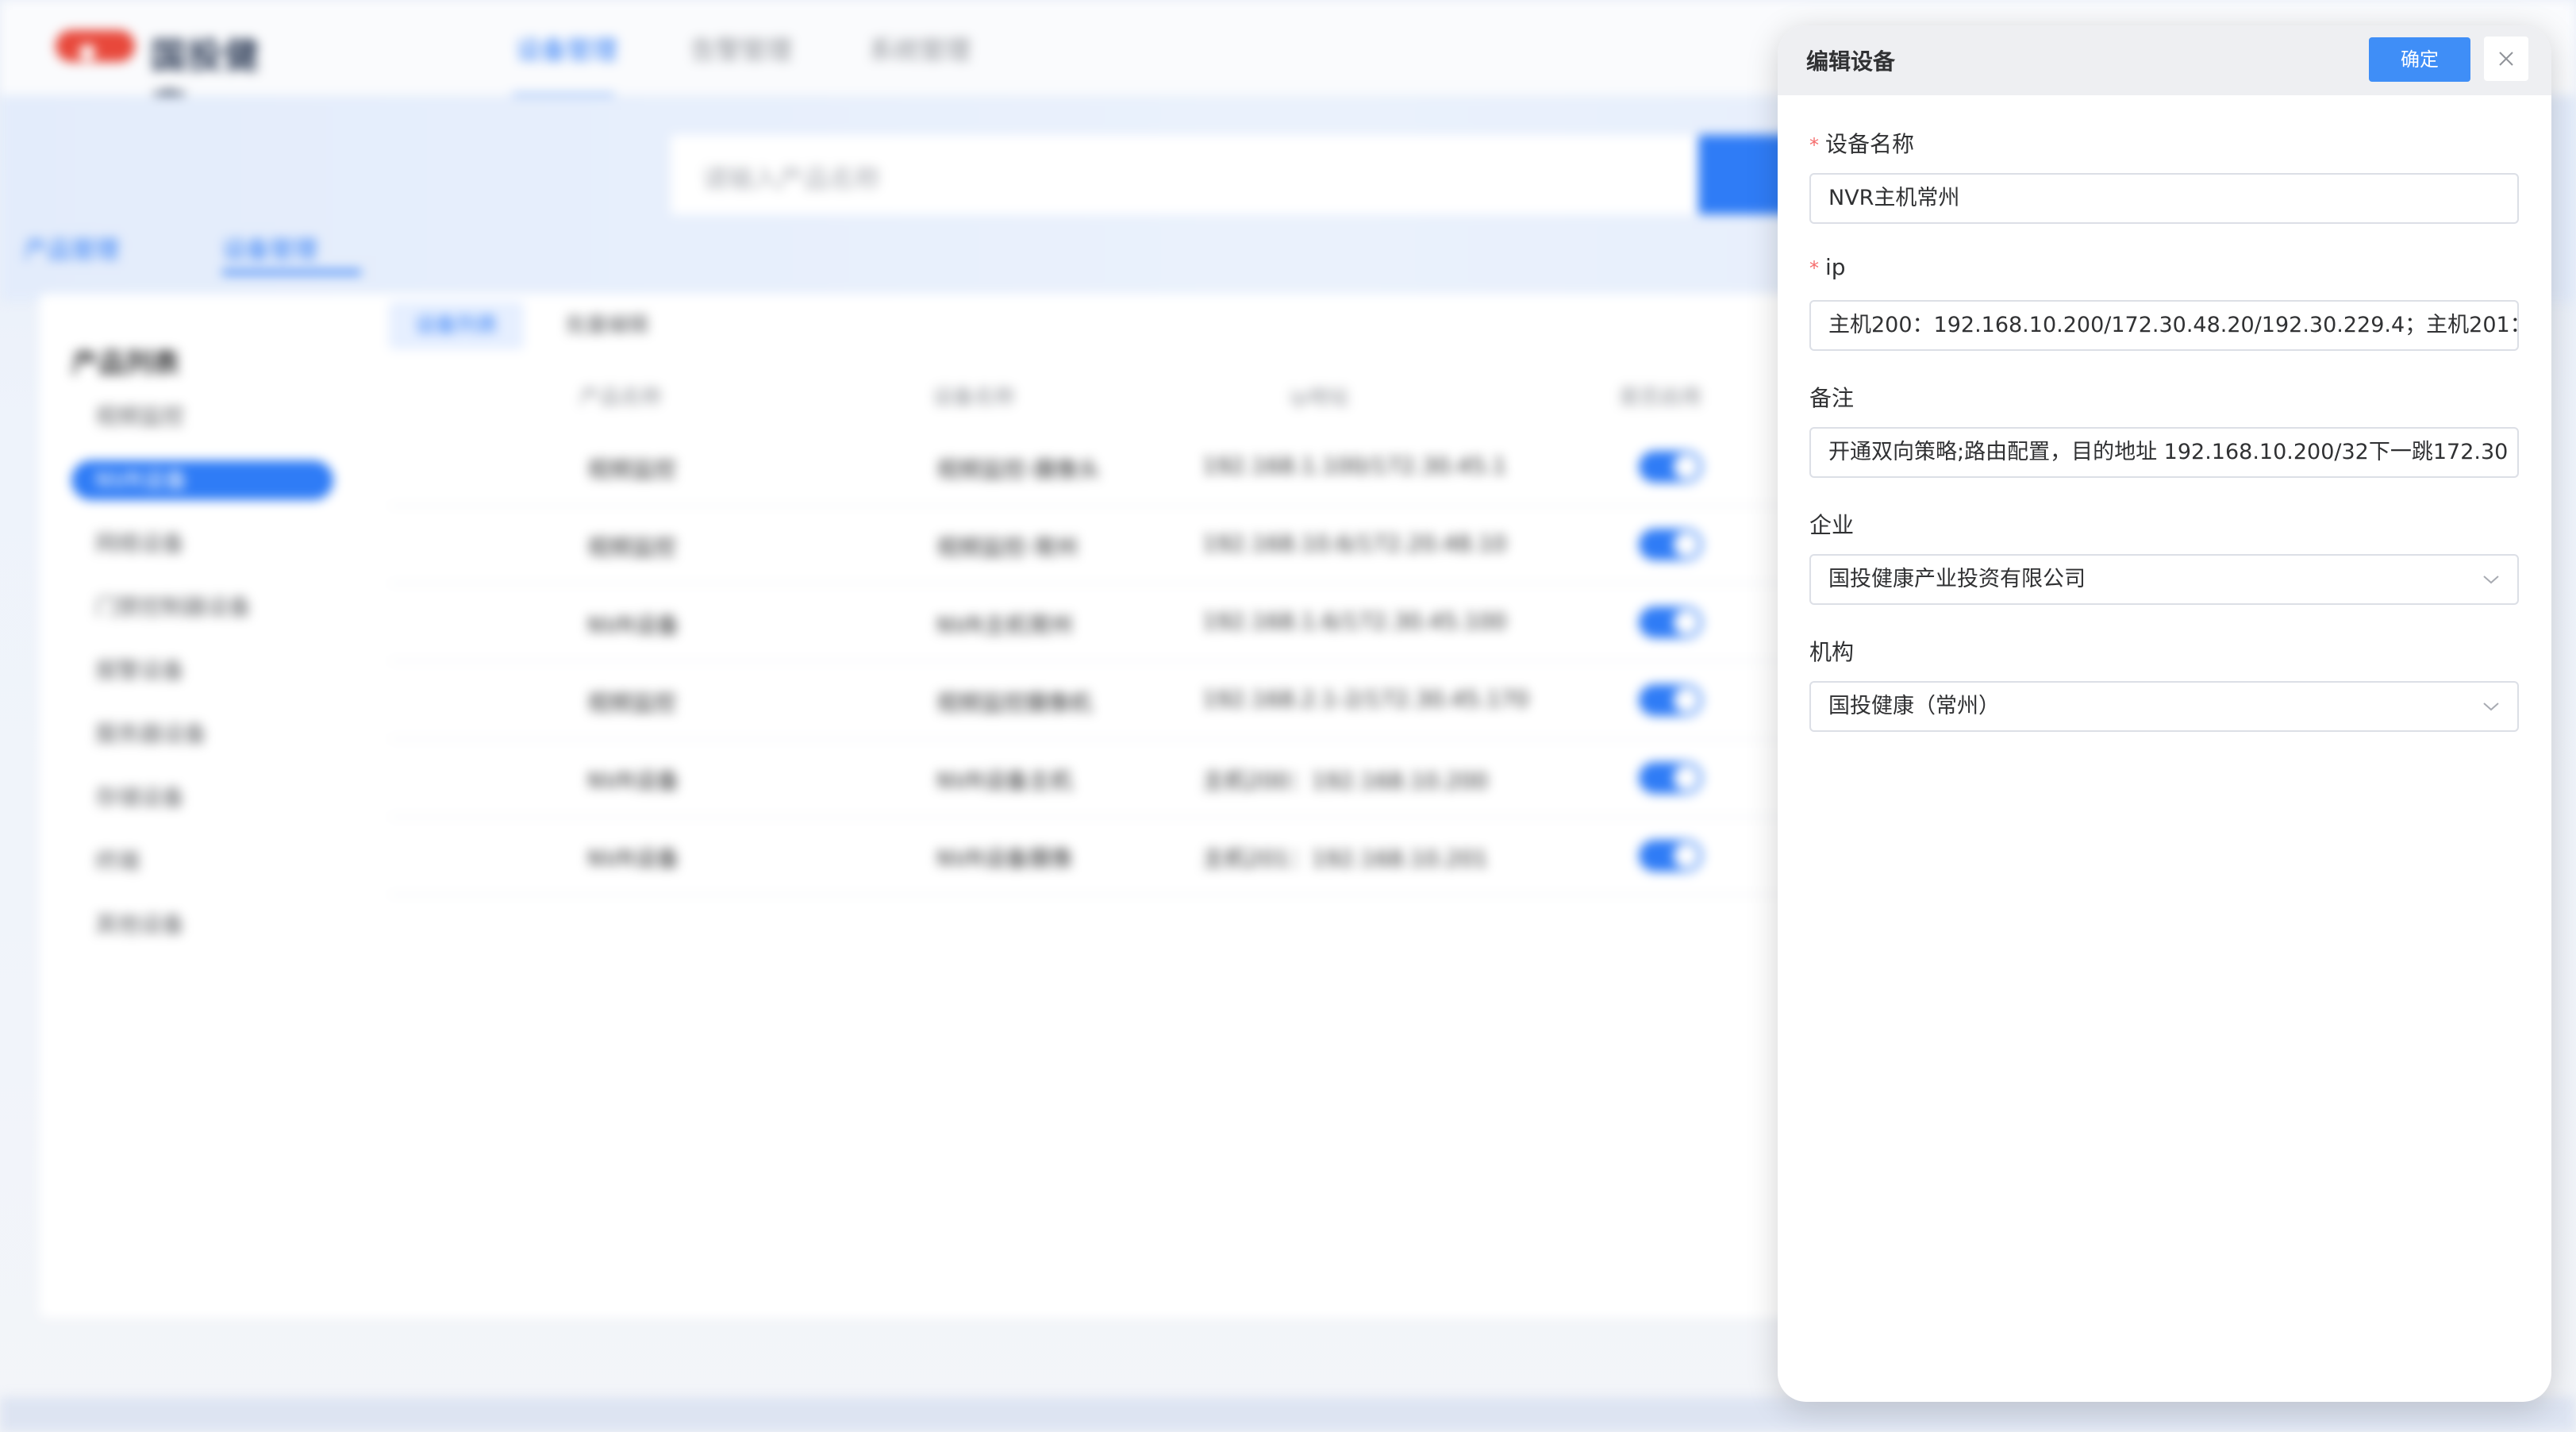 The height and width of the screenshot is (1432, 2576). I want to click on cell-ip: 主机200：192.168.10.200, so click(1346, 781).